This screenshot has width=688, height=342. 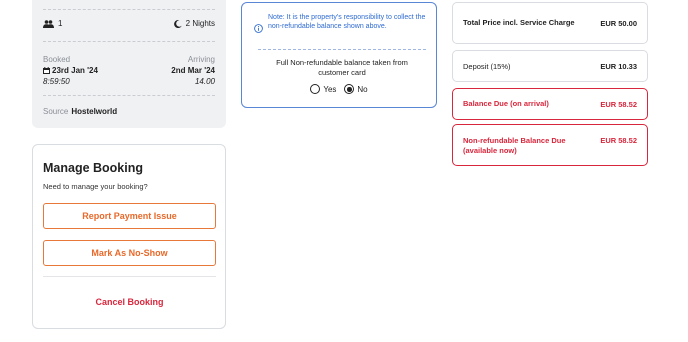 I want to click on radio-yes-label: Yes, so click(x=330, y=89).